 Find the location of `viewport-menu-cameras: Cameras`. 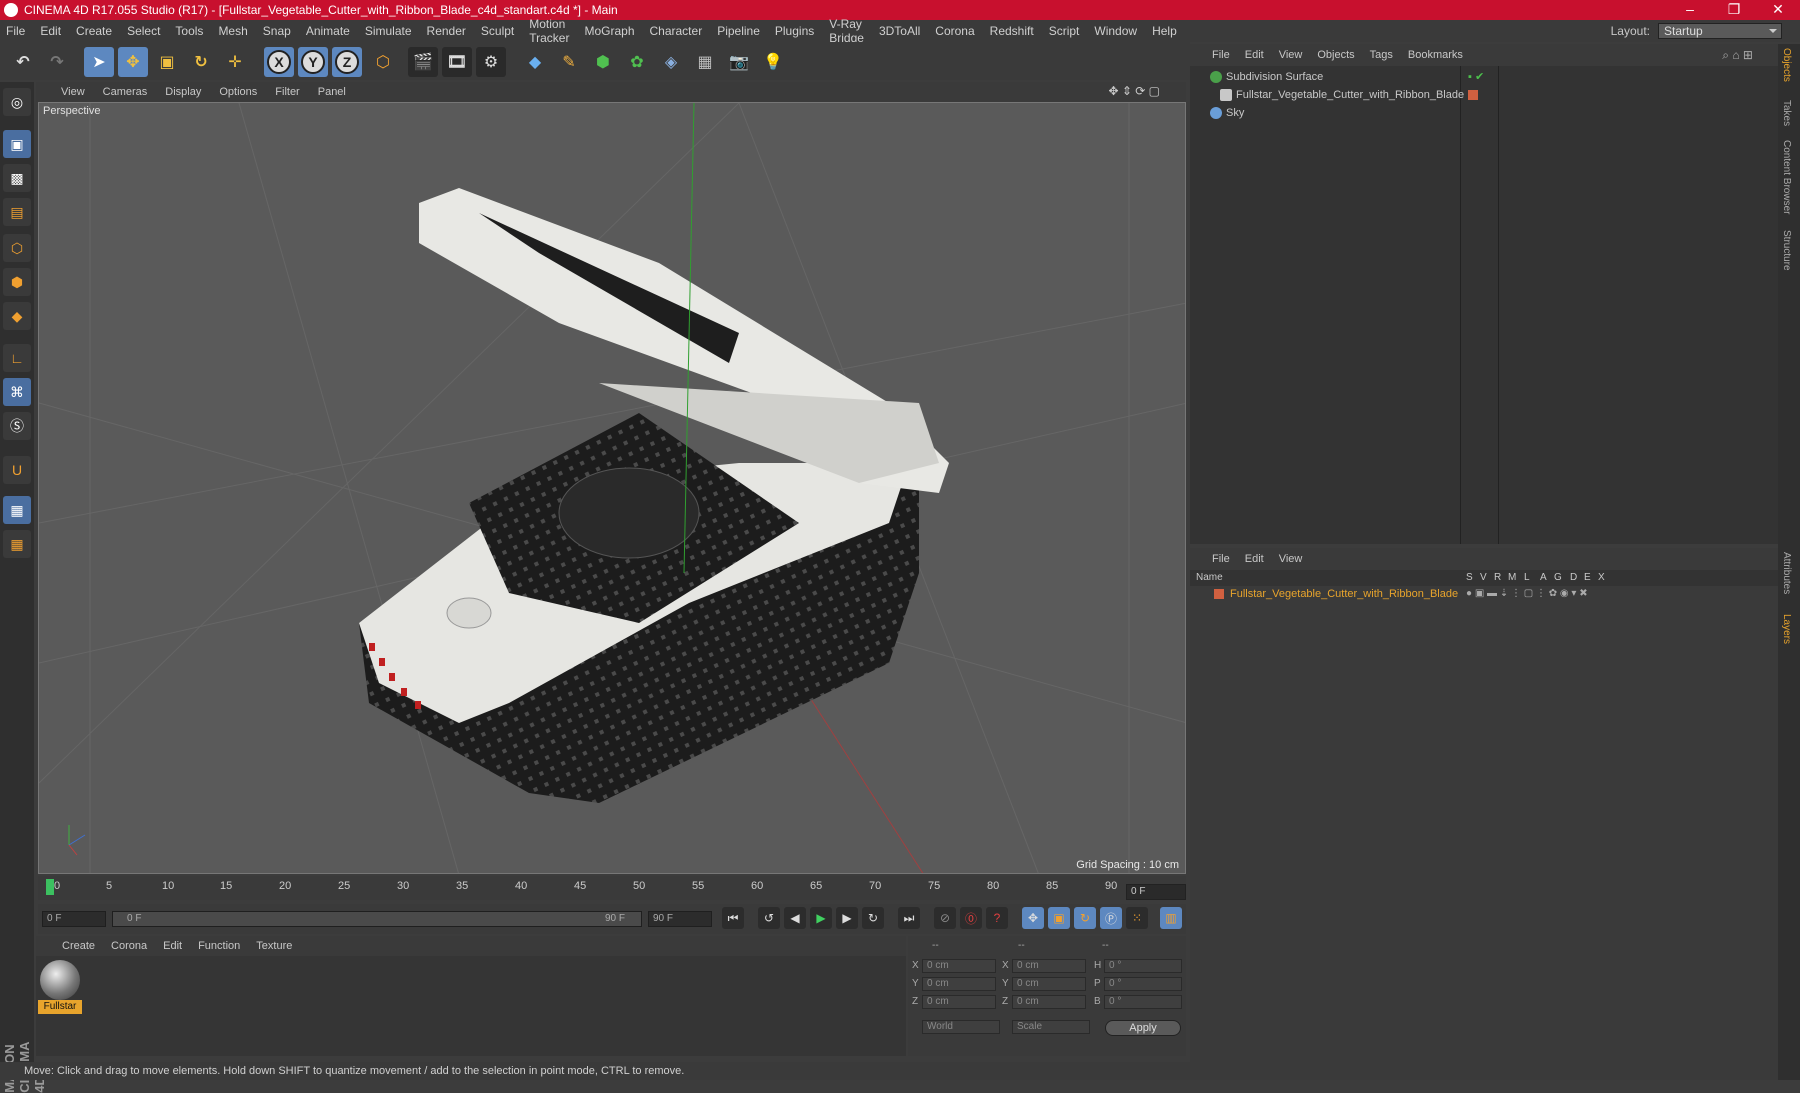

viewport-menu-cameras: Cameras is located at coordinates (125, 92).